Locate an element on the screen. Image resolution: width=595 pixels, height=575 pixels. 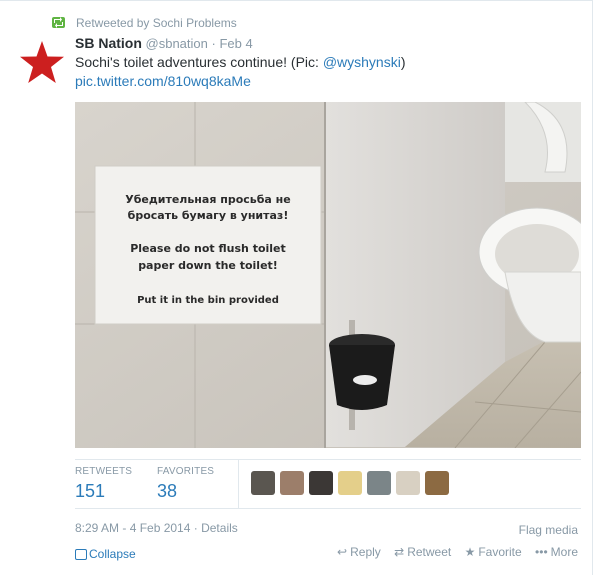
sign-en-line1: Please do not flush toilet is located at coordinates (208, 248).